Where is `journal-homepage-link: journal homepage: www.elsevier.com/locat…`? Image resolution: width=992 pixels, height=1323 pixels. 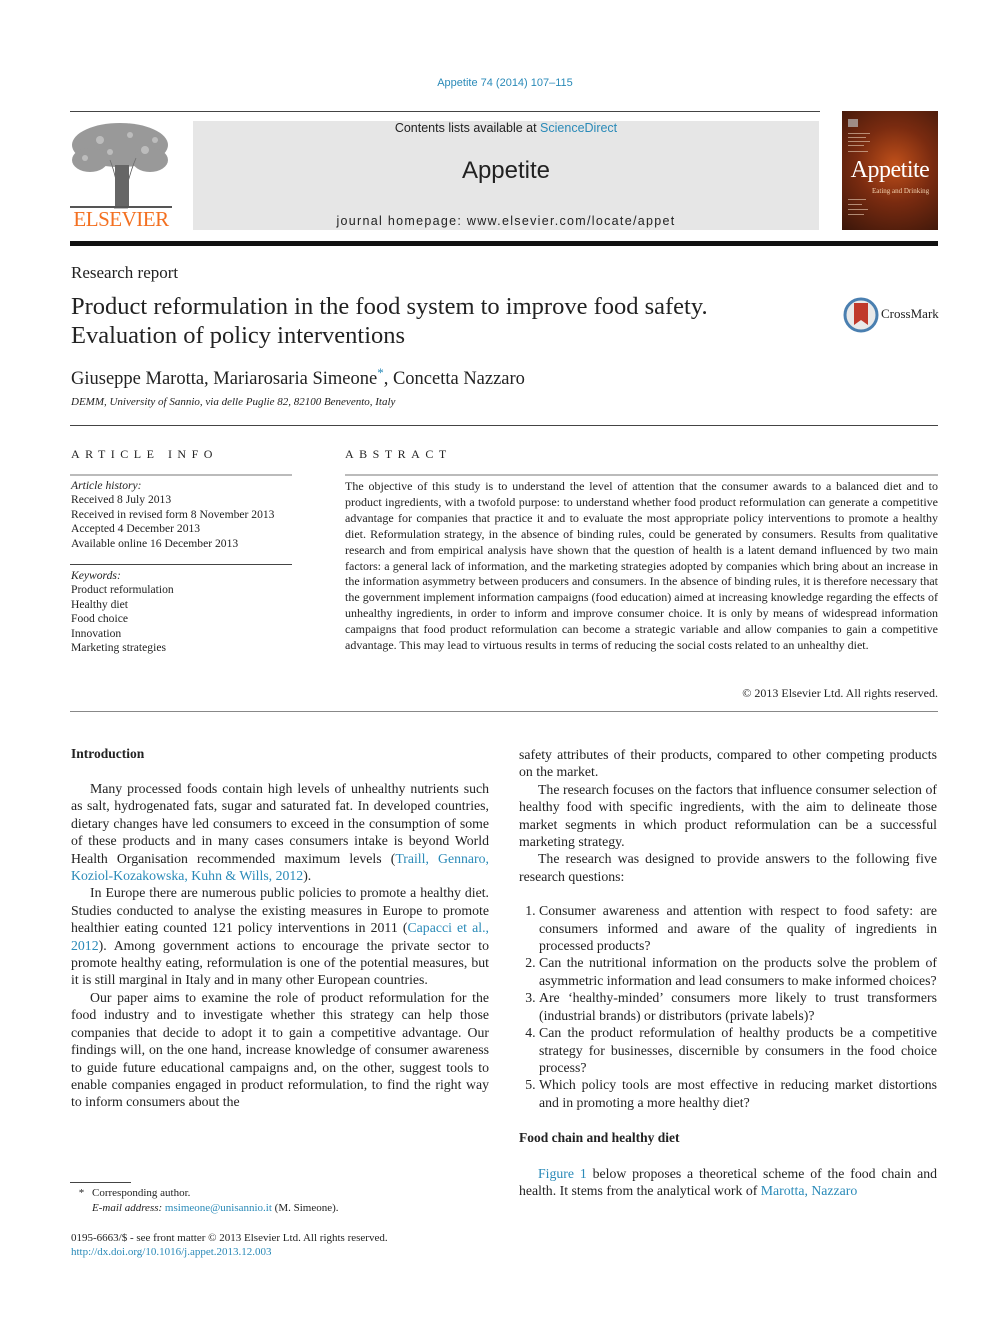
journal-homepage-link: journal homepage: www.elsevier.com/locat… is located at coordinates (506, 221).